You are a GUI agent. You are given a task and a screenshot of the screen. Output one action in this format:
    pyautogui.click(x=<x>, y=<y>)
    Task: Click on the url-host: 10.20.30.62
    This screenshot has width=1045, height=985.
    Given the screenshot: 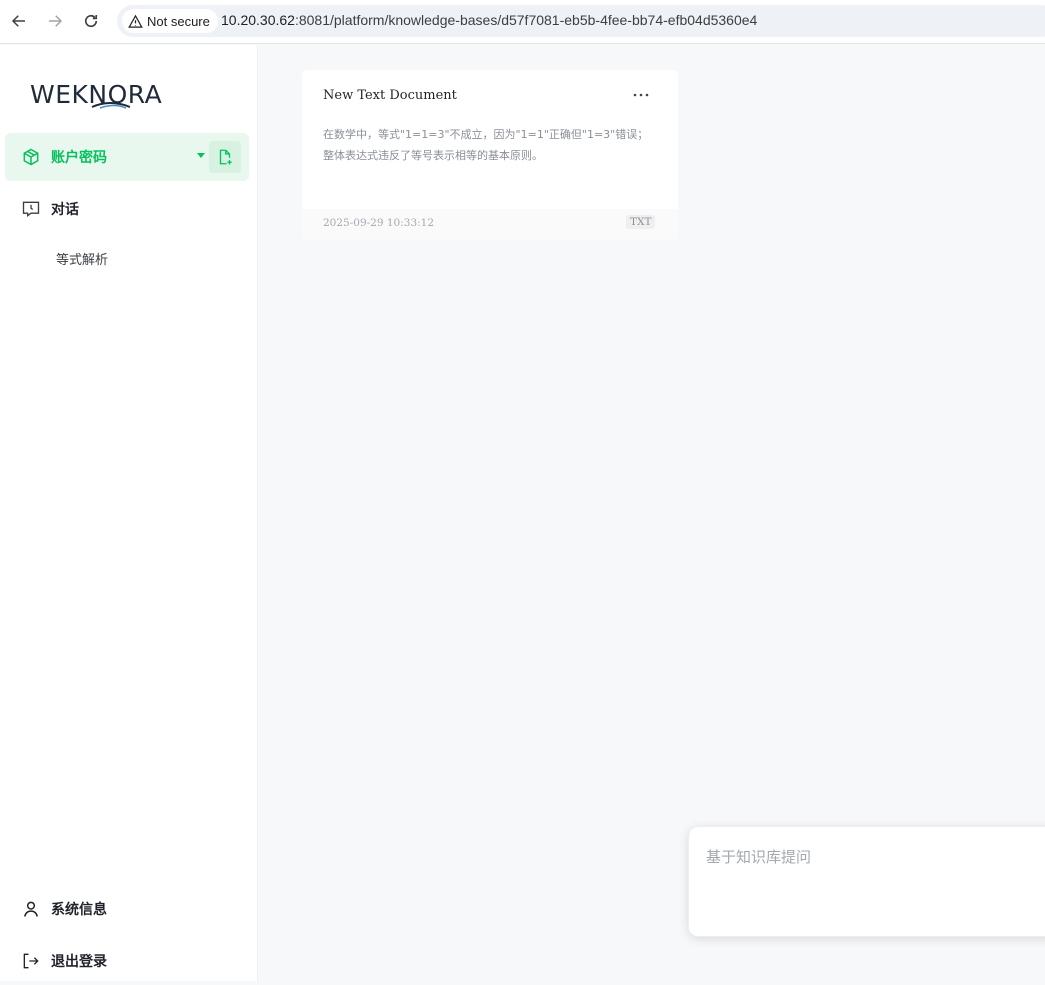 What is the action you would take?
    pyautogui.click(x=258, y=20)
    